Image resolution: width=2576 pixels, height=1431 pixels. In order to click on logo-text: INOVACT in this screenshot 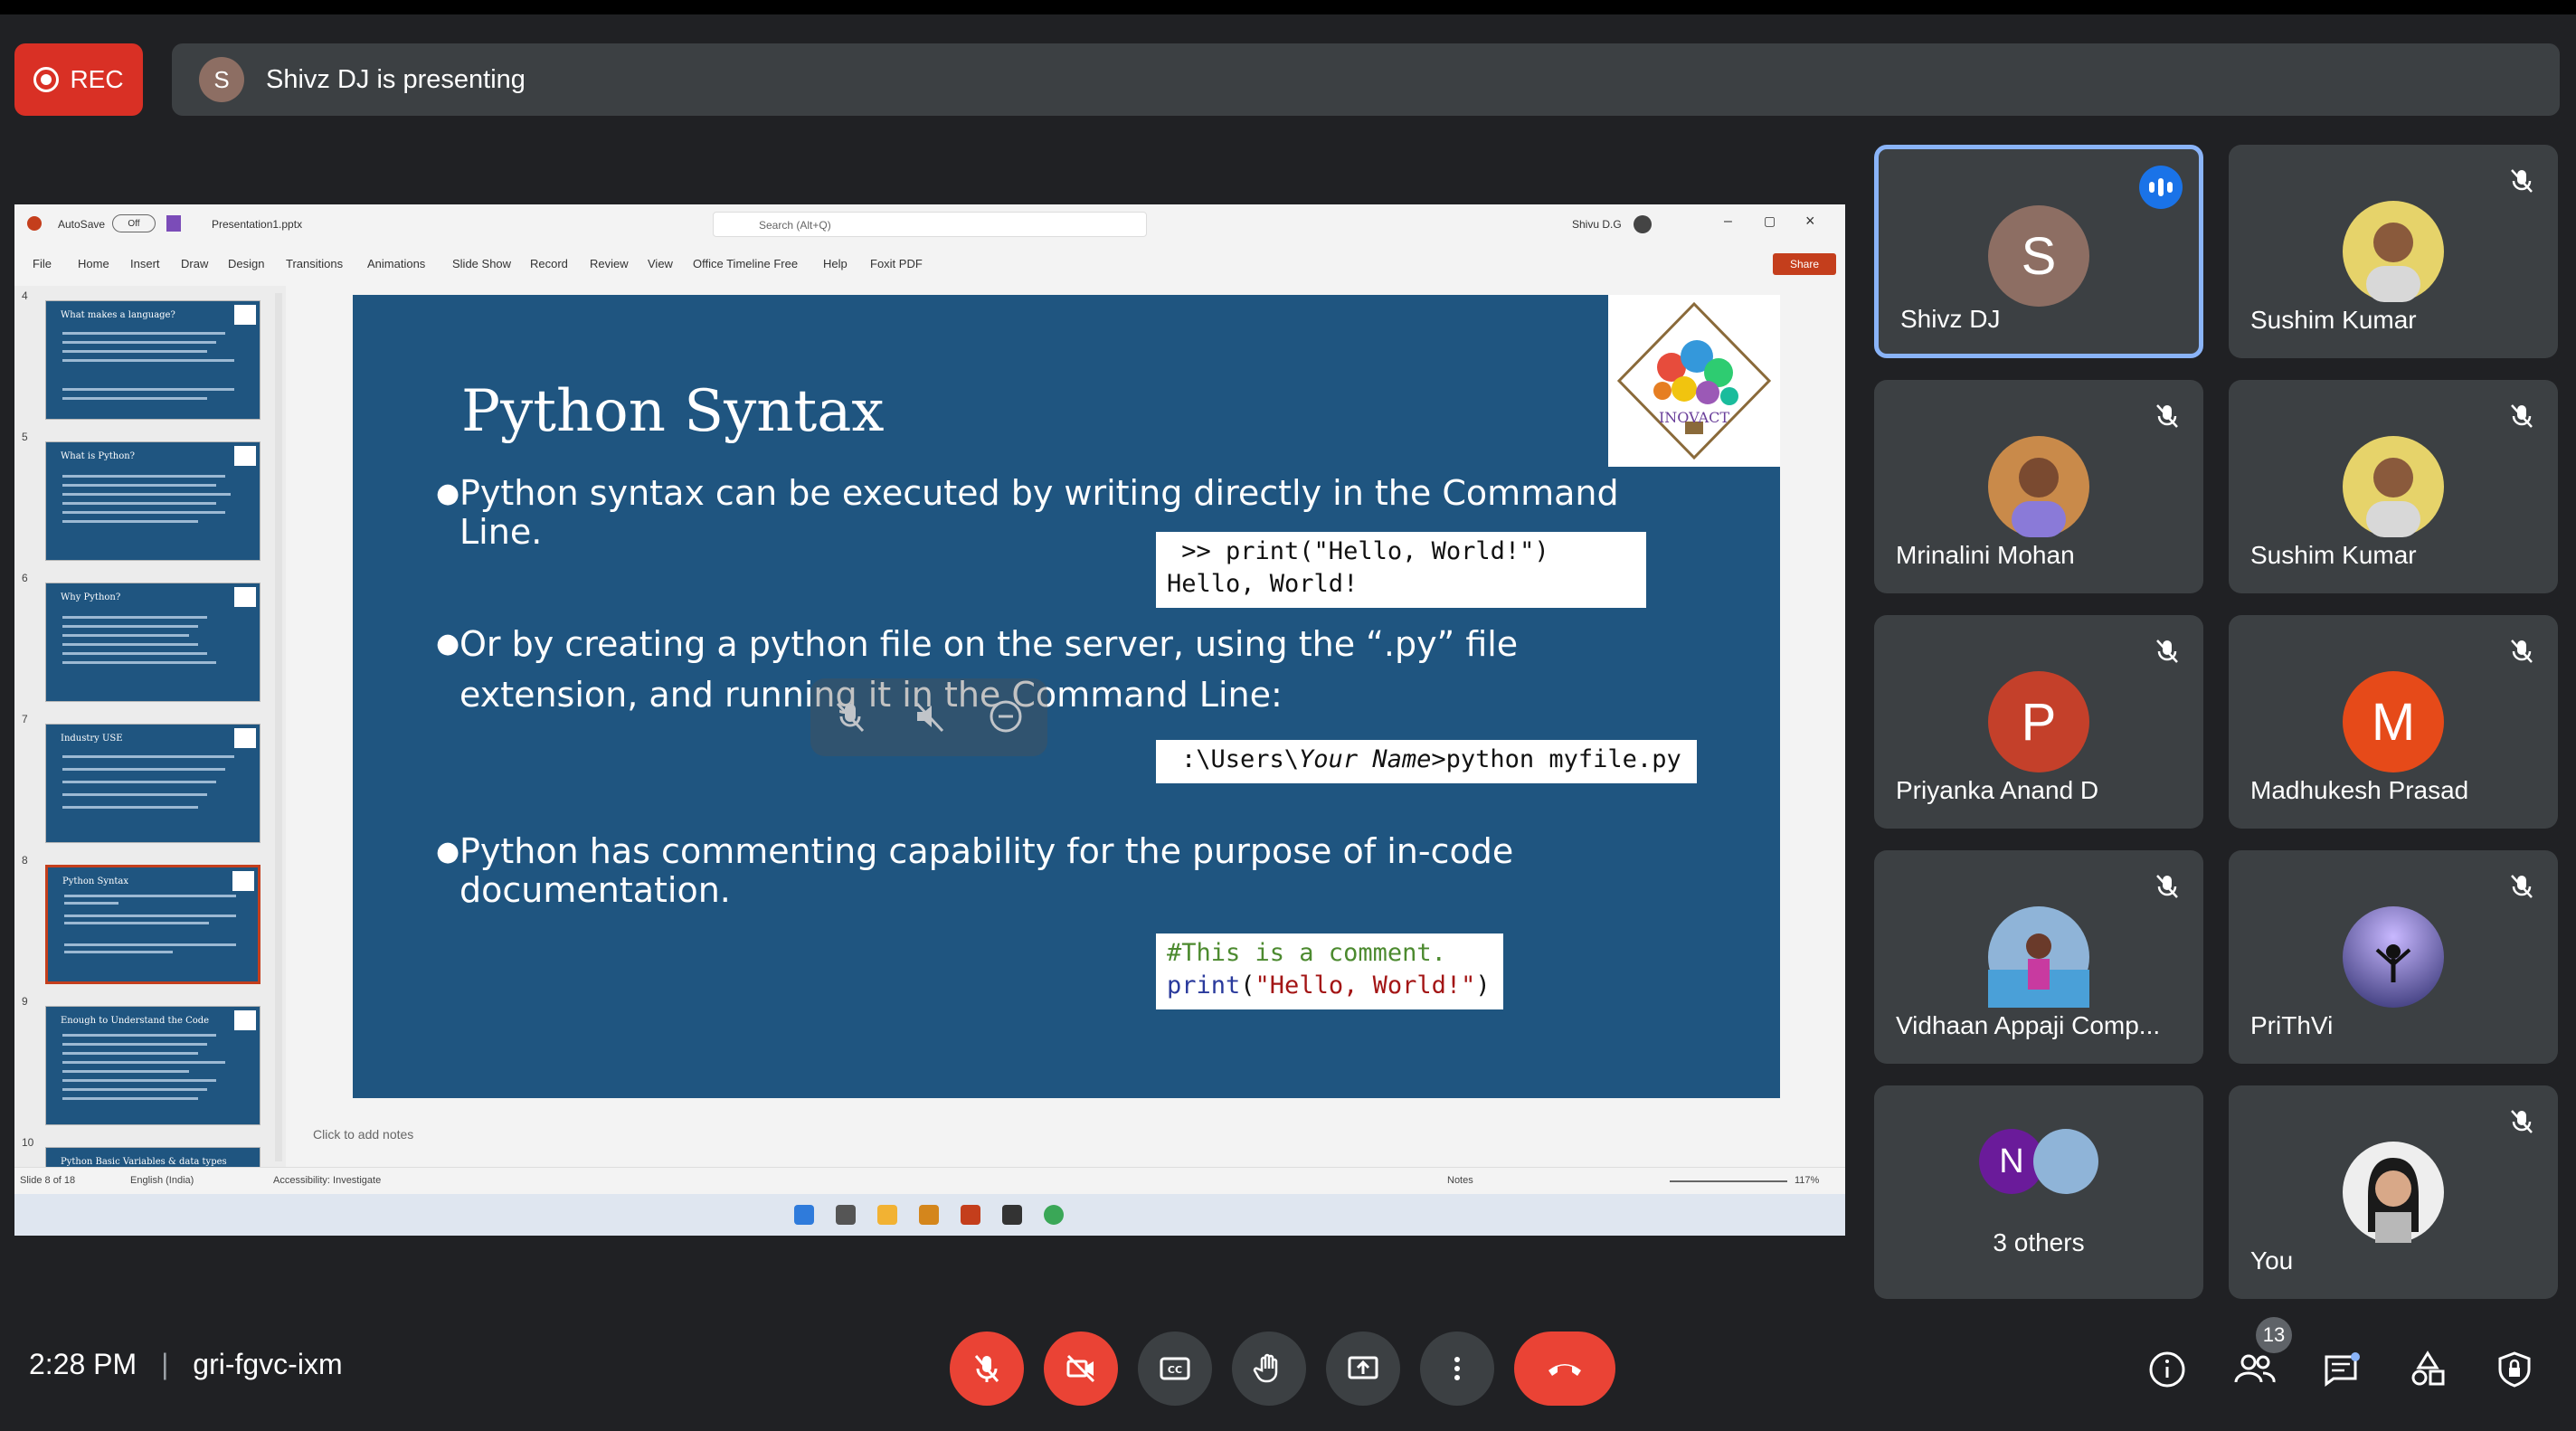, I will do `click(1694, 418)`.